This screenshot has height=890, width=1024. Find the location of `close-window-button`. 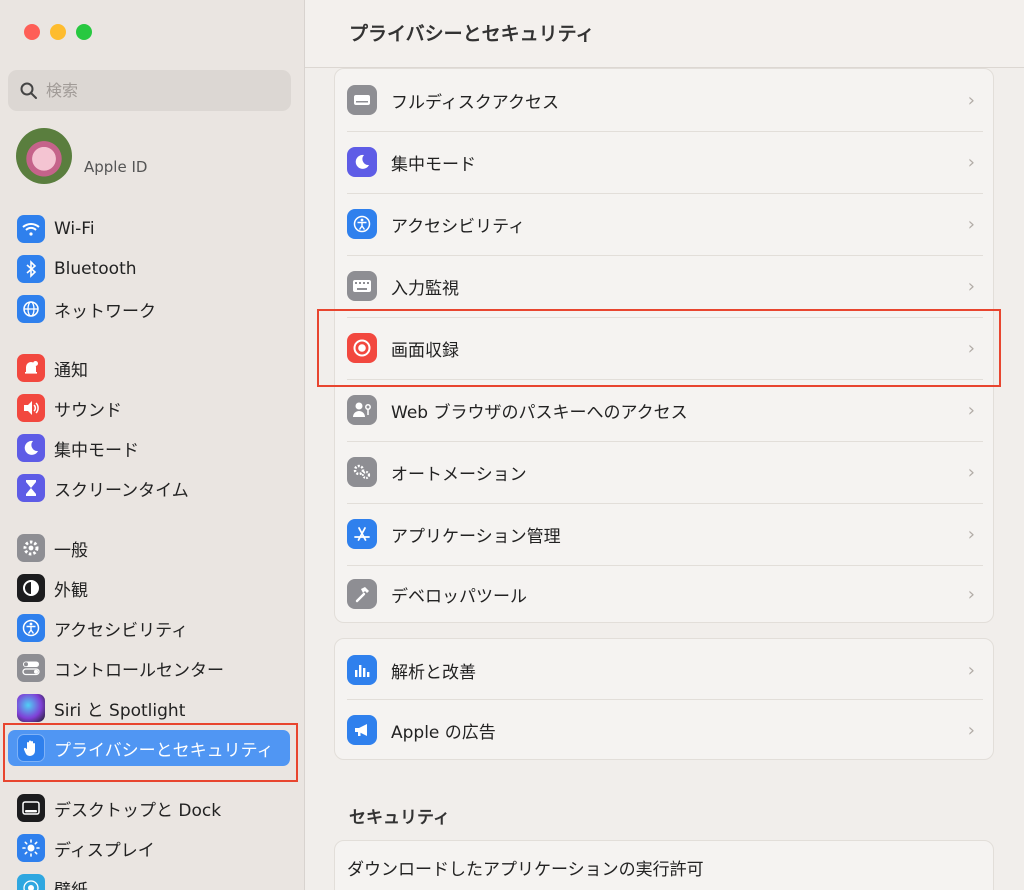

close-window-button is located at coordinates (32, 32).